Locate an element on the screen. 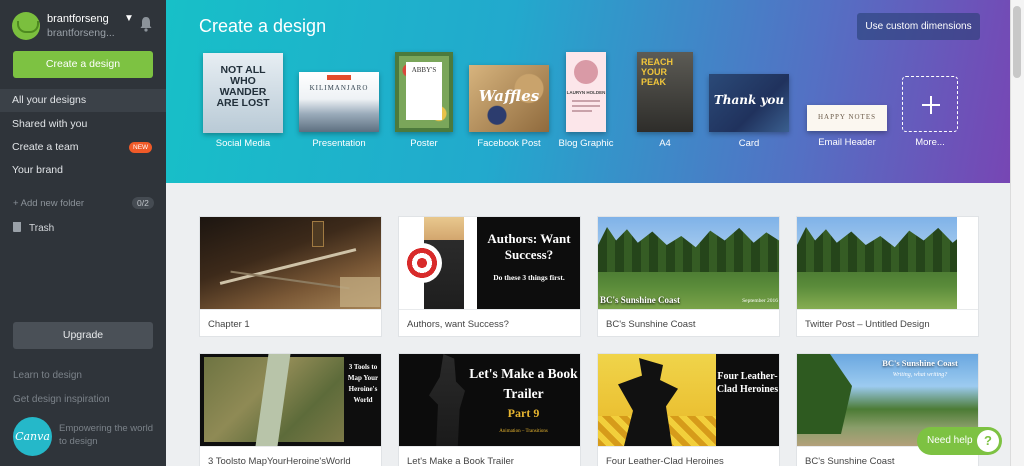  design-title: Four Leather-Clad Heroines is located at coordinates (665, 461).